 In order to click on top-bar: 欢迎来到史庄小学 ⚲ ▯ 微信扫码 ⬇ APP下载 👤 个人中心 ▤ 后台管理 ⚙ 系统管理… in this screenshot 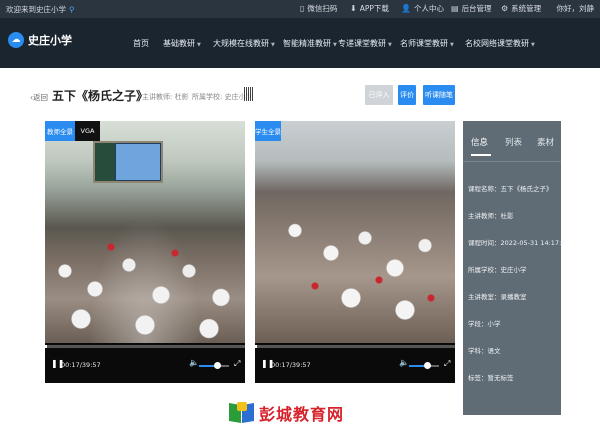, I will do `click(300, 9)`.